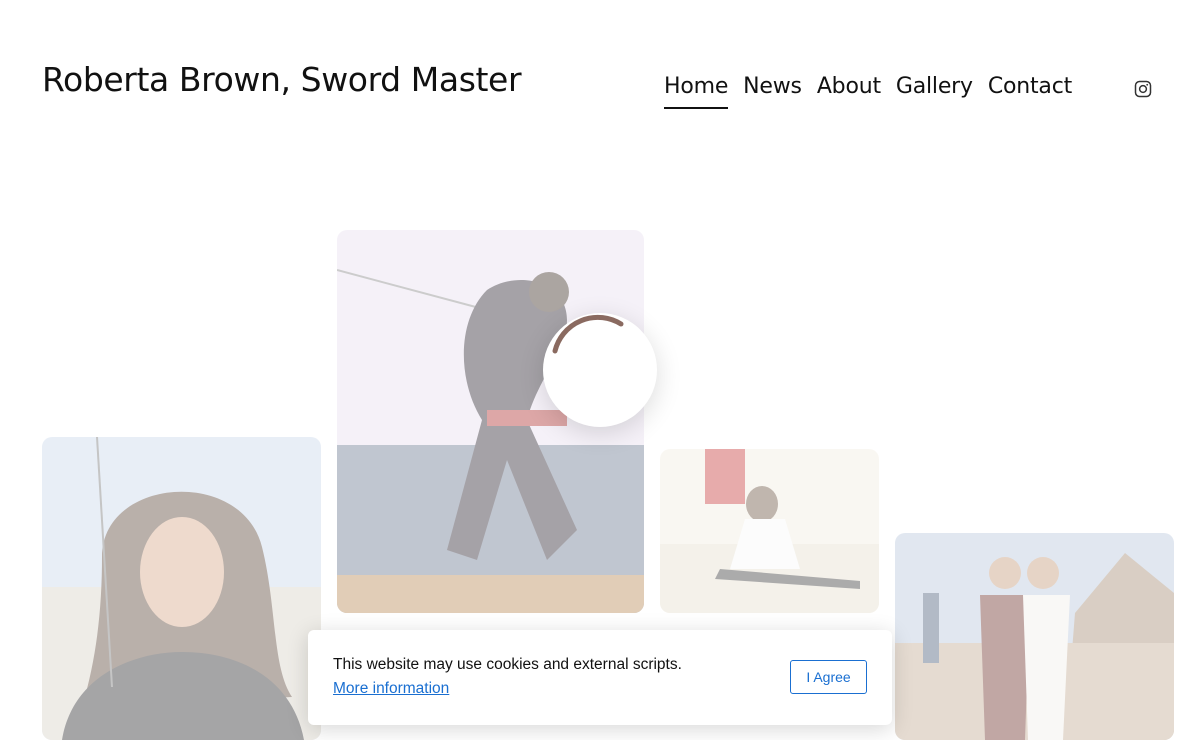  What do you see at coordinates (600, 370) in the screenshot?
I see `loading-spinner-icon` at bounding box center [600, 370].